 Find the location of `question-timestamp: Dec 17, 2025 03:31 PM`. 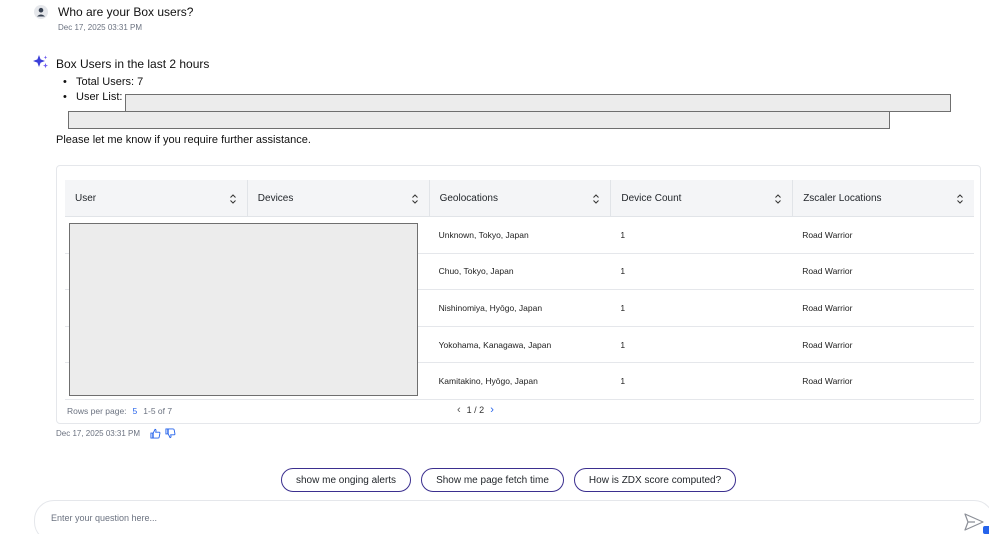

question-timestamp: Dec 17, 2025 03:31 PM is located at coordinates (100, 27).